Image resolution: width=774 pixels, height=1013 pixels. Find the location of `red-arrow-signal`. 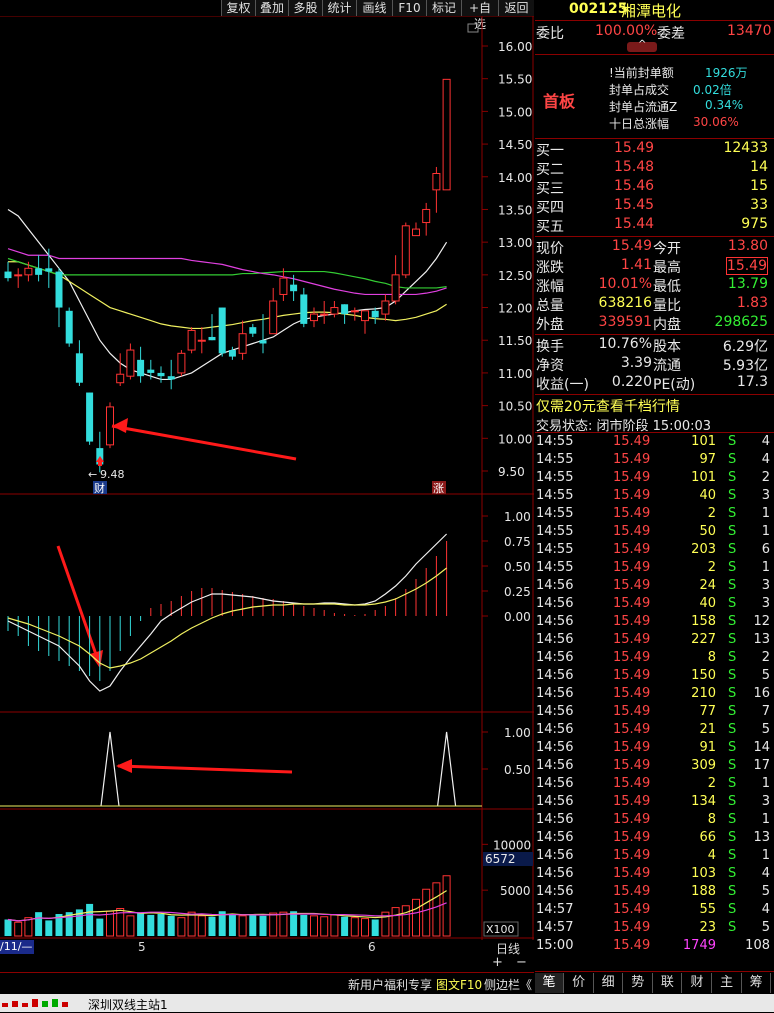

red-arrow-signal is located at coordinates (205, 769).